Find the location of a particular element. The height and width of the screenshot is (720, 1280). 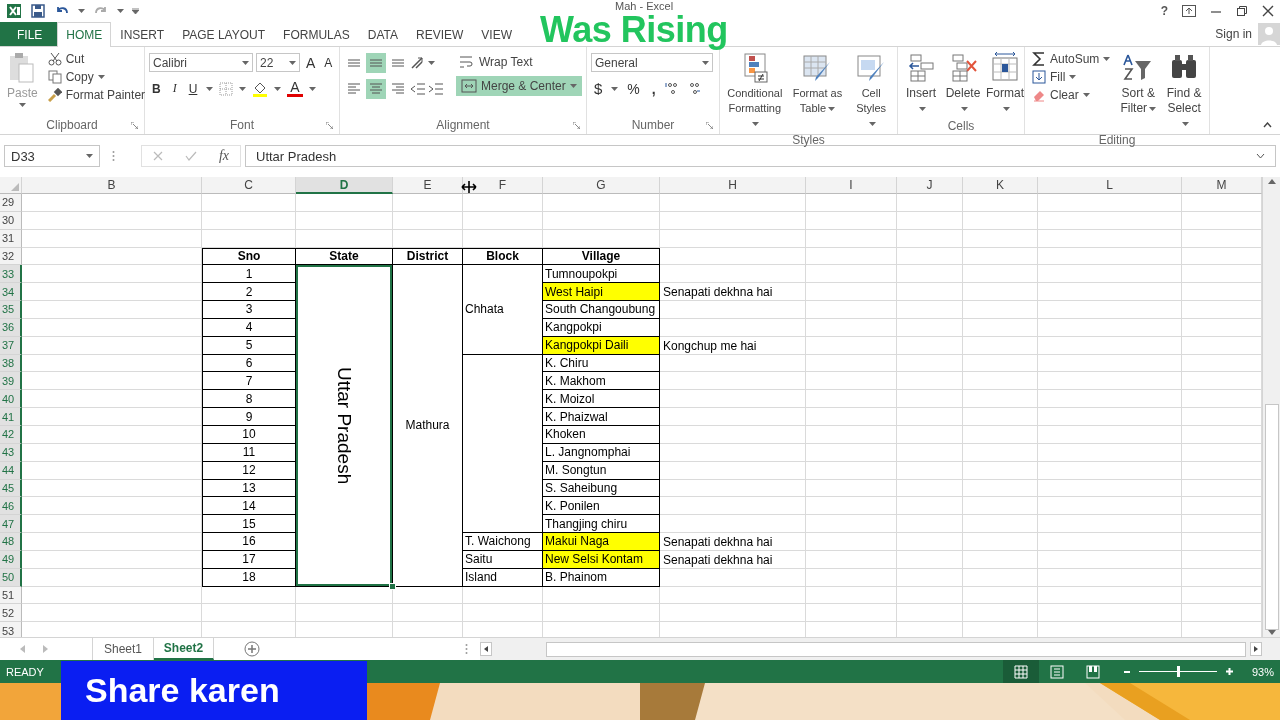

row-header: 29 is located at coordinates (11, 203).